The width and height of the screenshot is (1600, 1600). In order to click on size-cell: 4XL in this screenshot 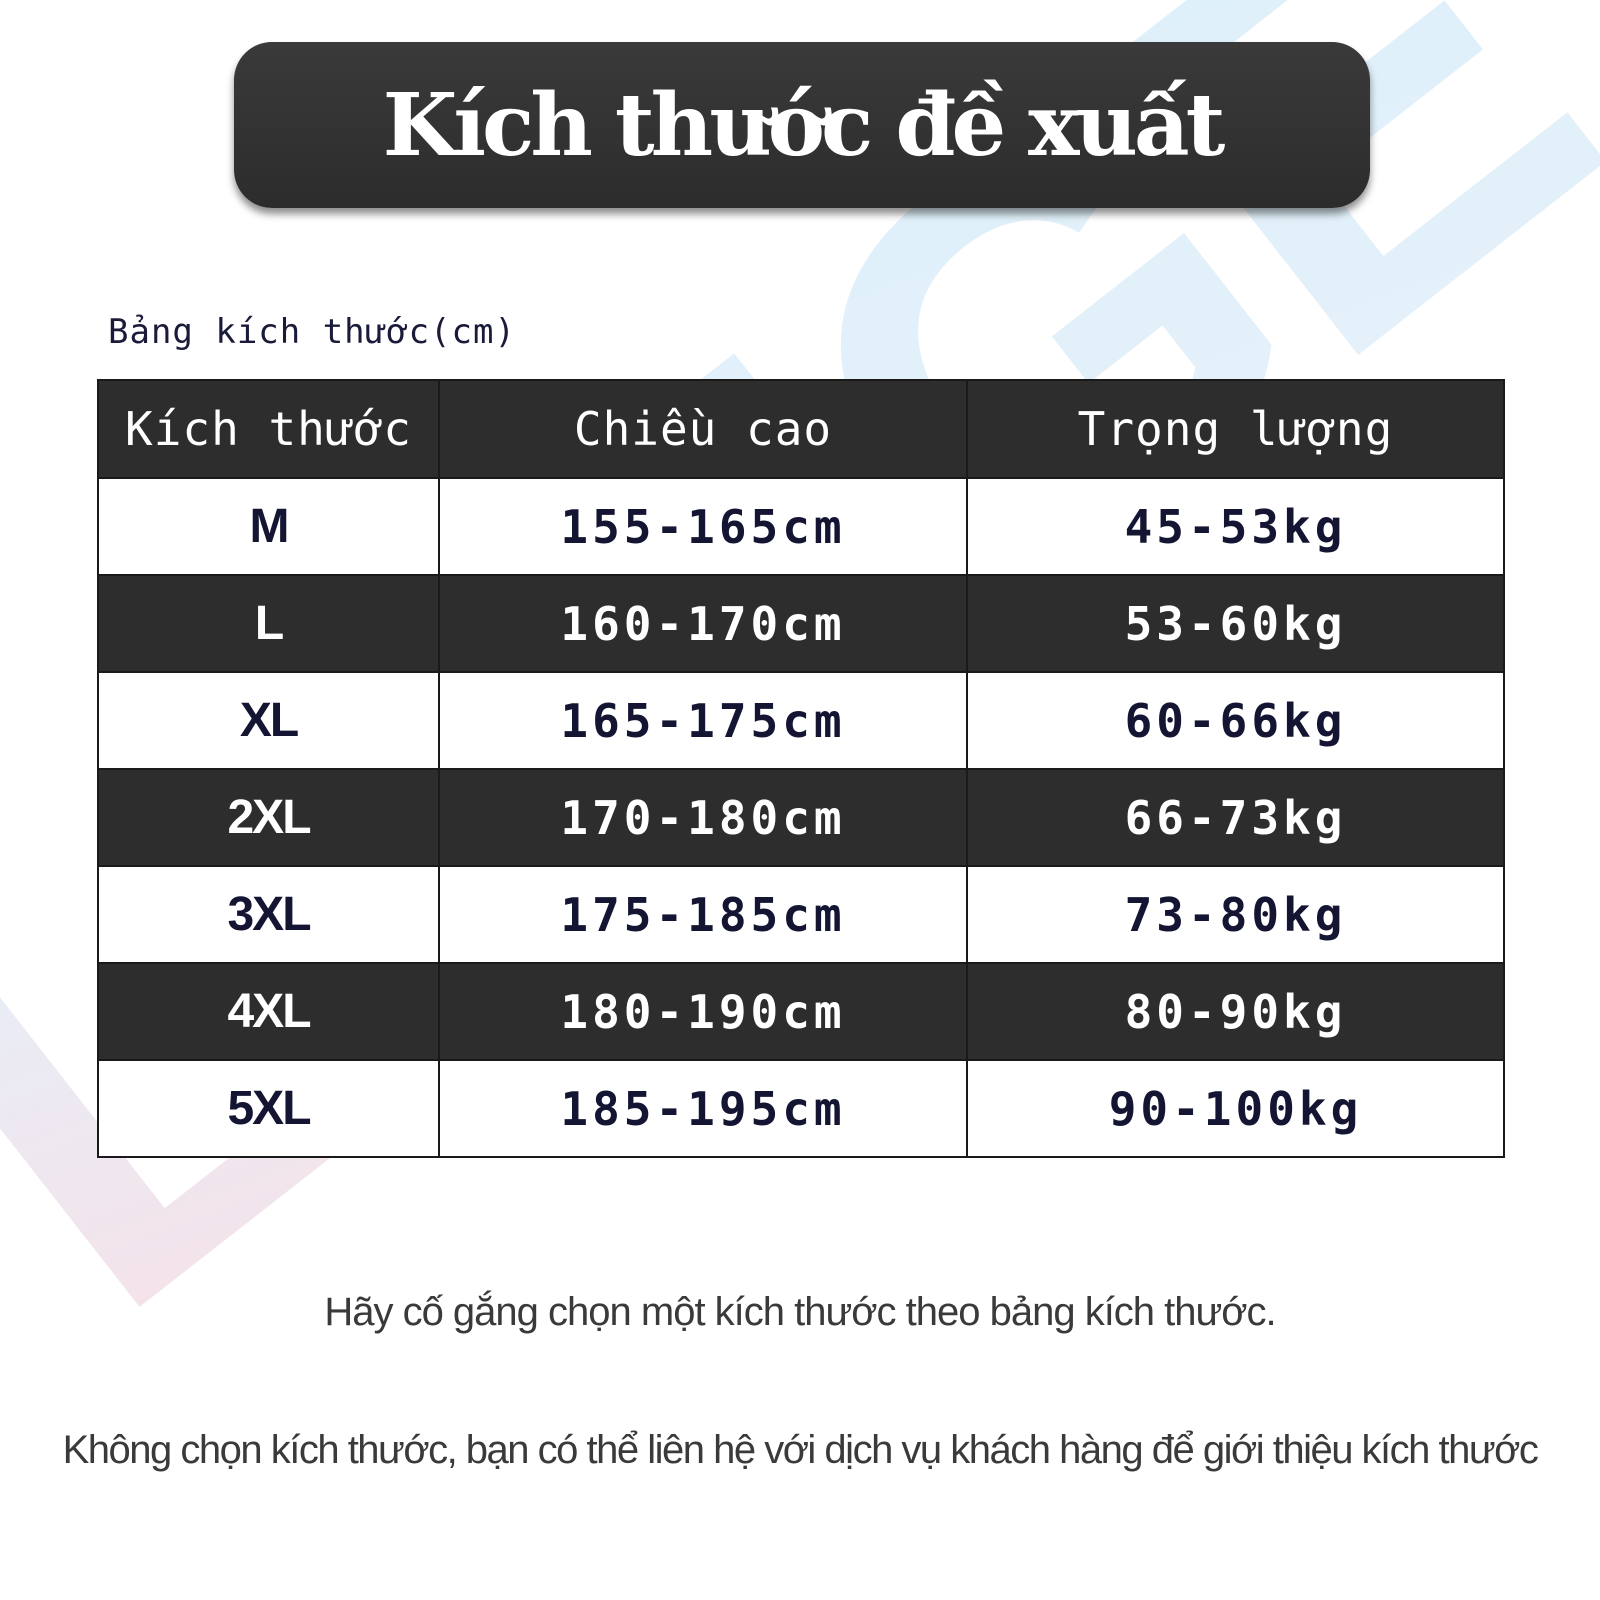, I will do `click(268, 1011)`.